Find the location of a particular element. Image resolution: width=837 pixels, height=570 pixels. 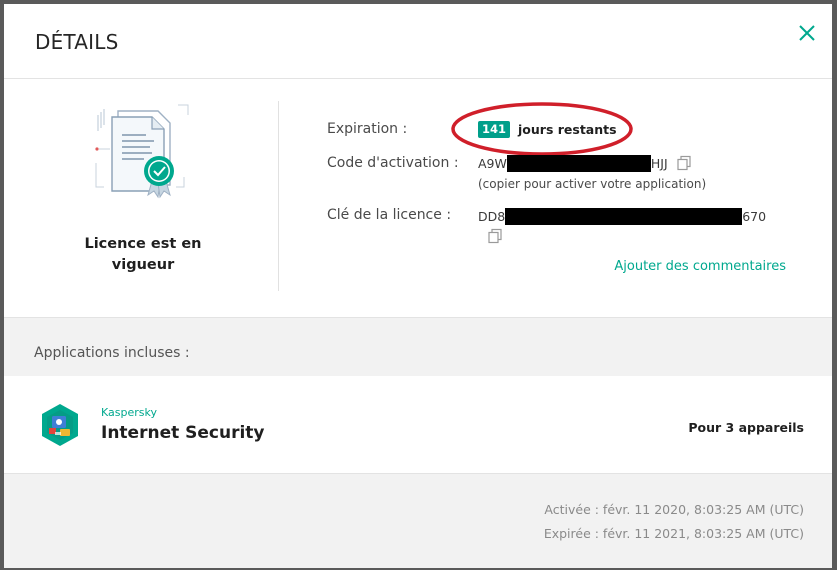

included-apps-header: Applications incluses : is located at coordinates (418, 347).